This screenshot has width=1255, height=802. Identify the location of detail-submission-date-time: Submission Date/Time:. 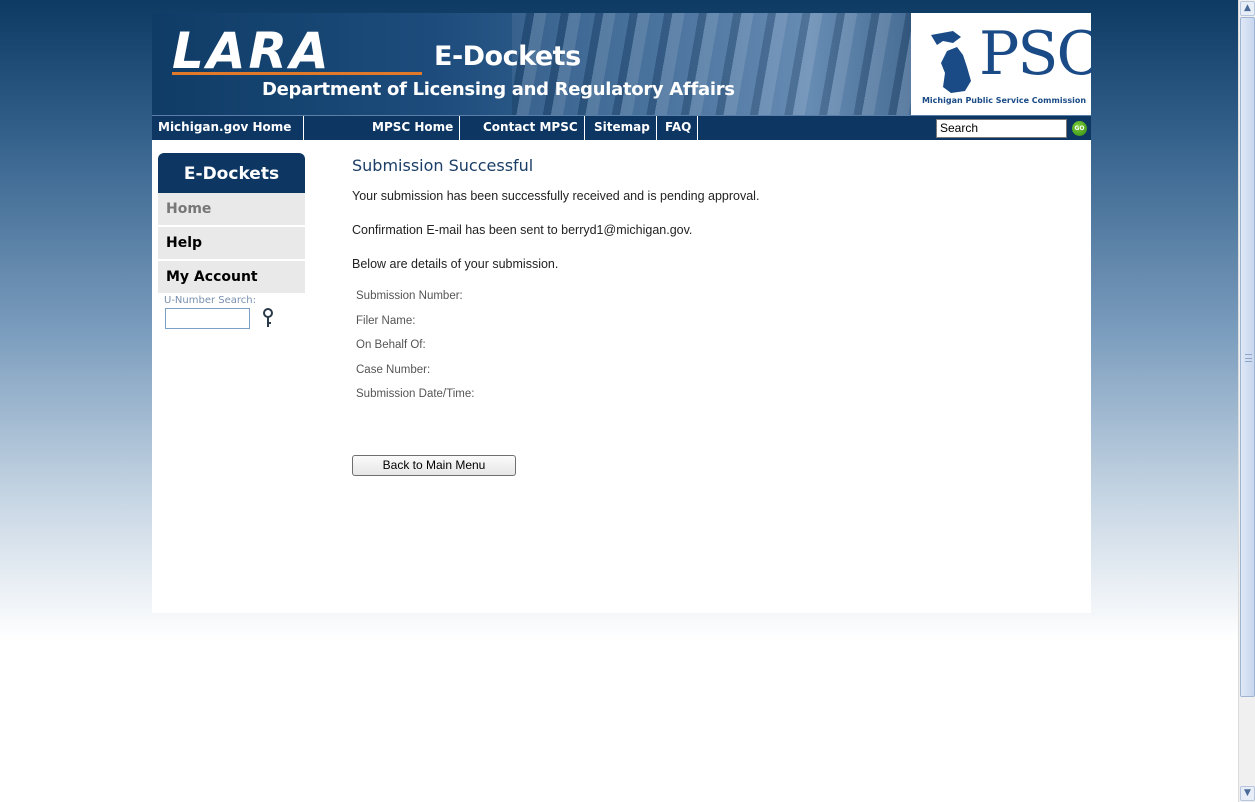
(415, 394).